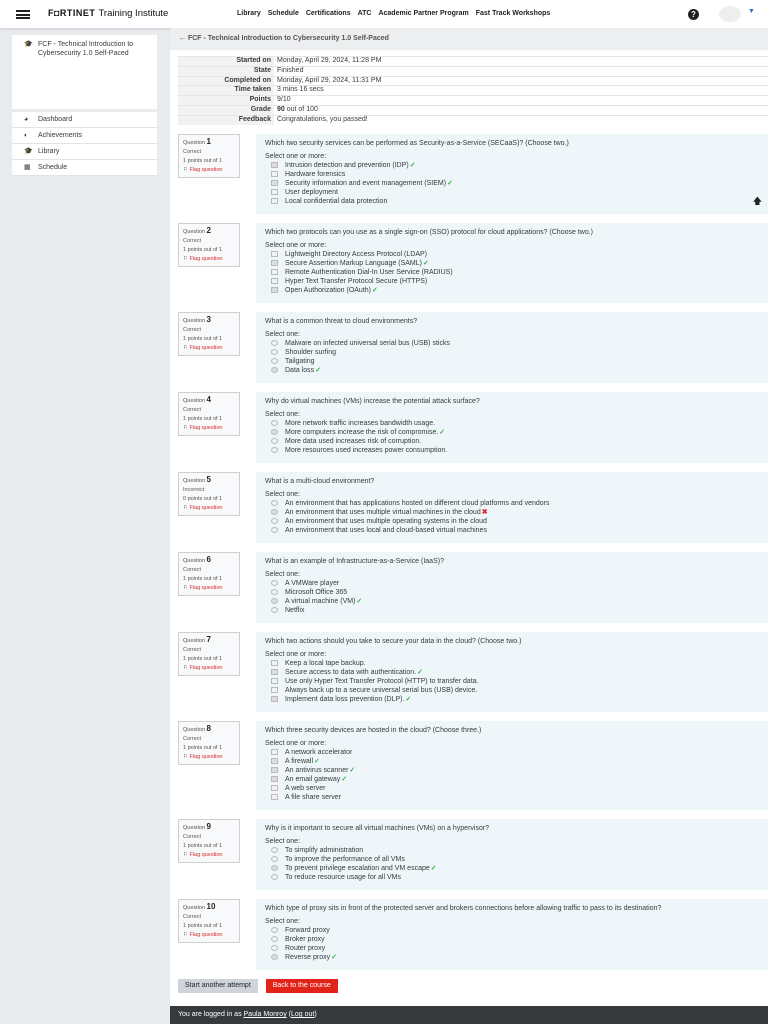 The width and height of the screenshot is (768, 1024). Describe the element at coordinates (751, 11) in the screenshot. I see `chevron-down-icon: ▼` at that location.